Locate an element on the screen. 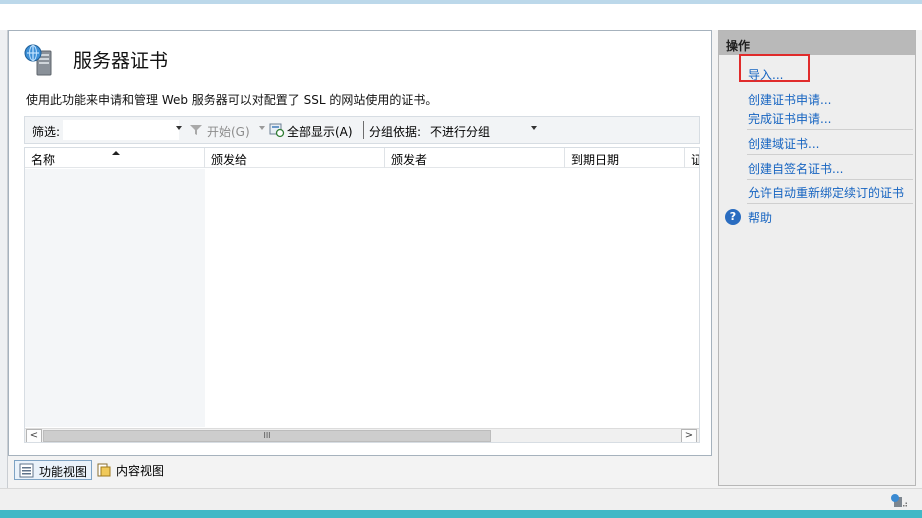 This screenshot has width=922, height=518. filter-input is located at coordinates (121, 130).